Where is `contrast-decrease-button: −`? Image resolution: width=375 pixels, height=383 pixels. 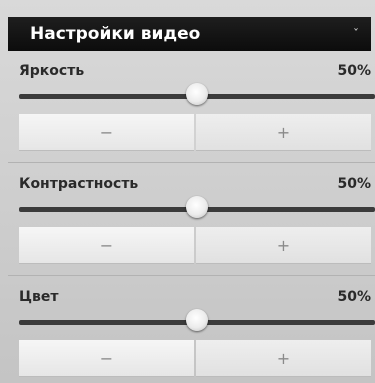 contrast-decrease-button: − is located at coordinates (106, 245).